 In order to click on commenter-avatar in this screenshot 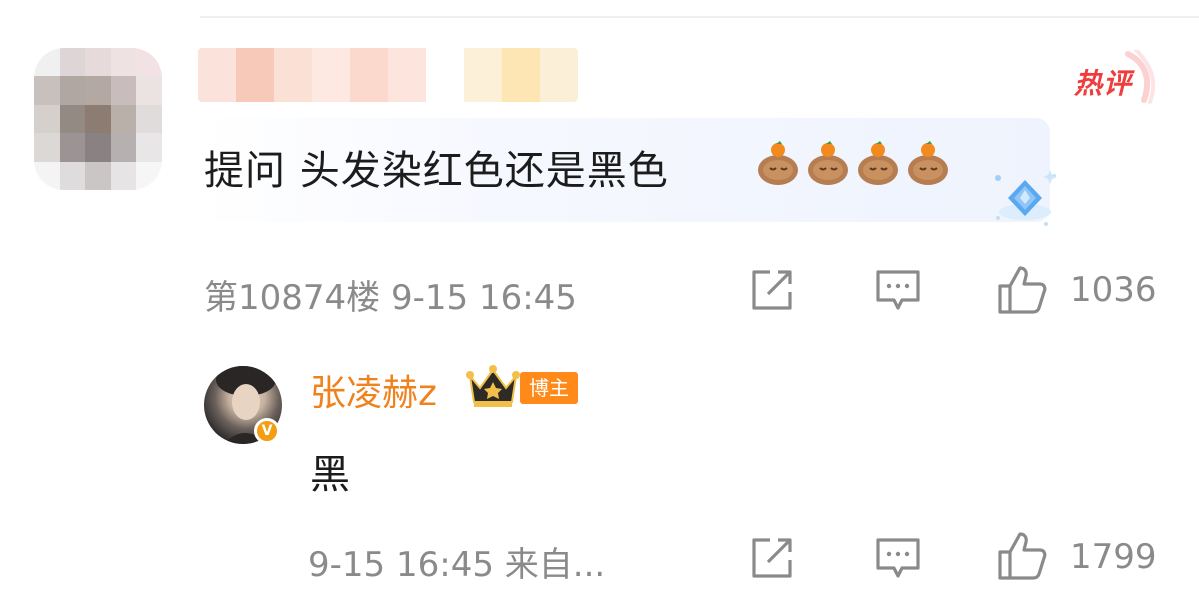, I will do `click(98, 119)`.